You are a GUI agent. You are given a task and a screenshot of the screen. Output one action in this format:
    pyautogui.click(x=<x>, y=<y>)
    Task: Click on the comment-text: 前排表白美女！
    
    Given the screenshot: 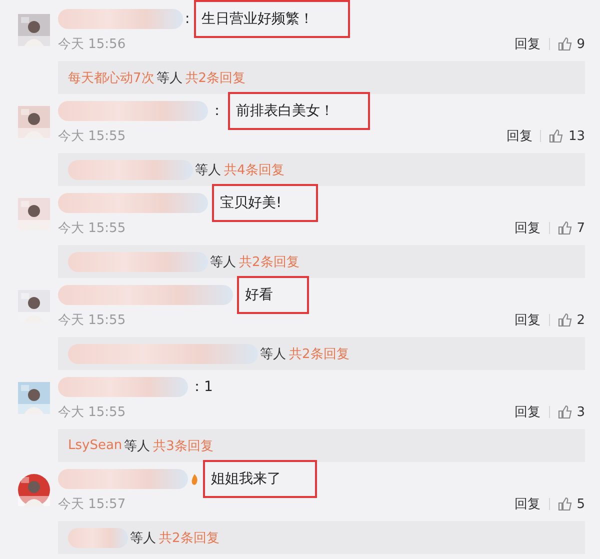 What is the action you would take?
    pyautogui.click(x=299, y=111)
    